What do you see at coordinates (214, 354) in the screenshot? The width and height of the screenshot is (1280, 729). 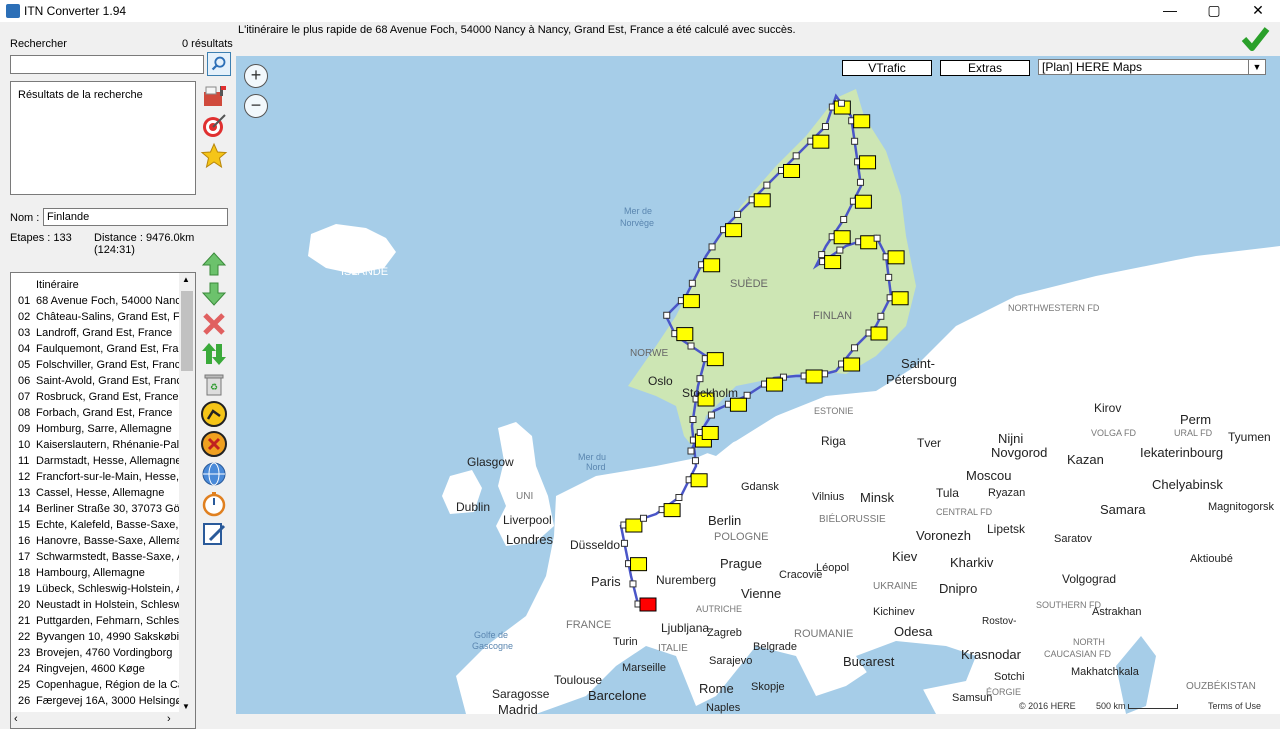 I see `reverse-route-button` at bounding box center [214, 354].